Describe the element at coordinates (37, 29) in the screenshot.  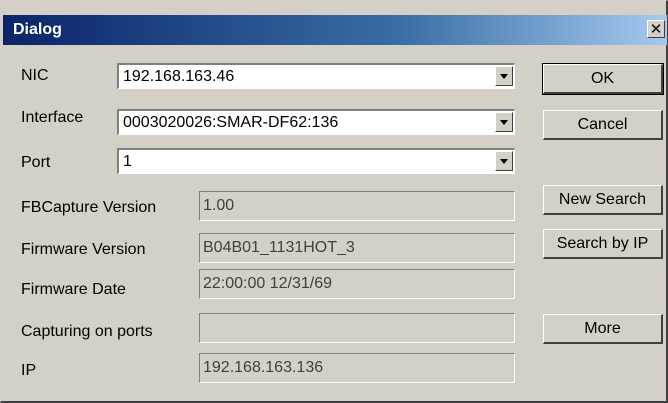
I see `window-title: Dialog` at that location.